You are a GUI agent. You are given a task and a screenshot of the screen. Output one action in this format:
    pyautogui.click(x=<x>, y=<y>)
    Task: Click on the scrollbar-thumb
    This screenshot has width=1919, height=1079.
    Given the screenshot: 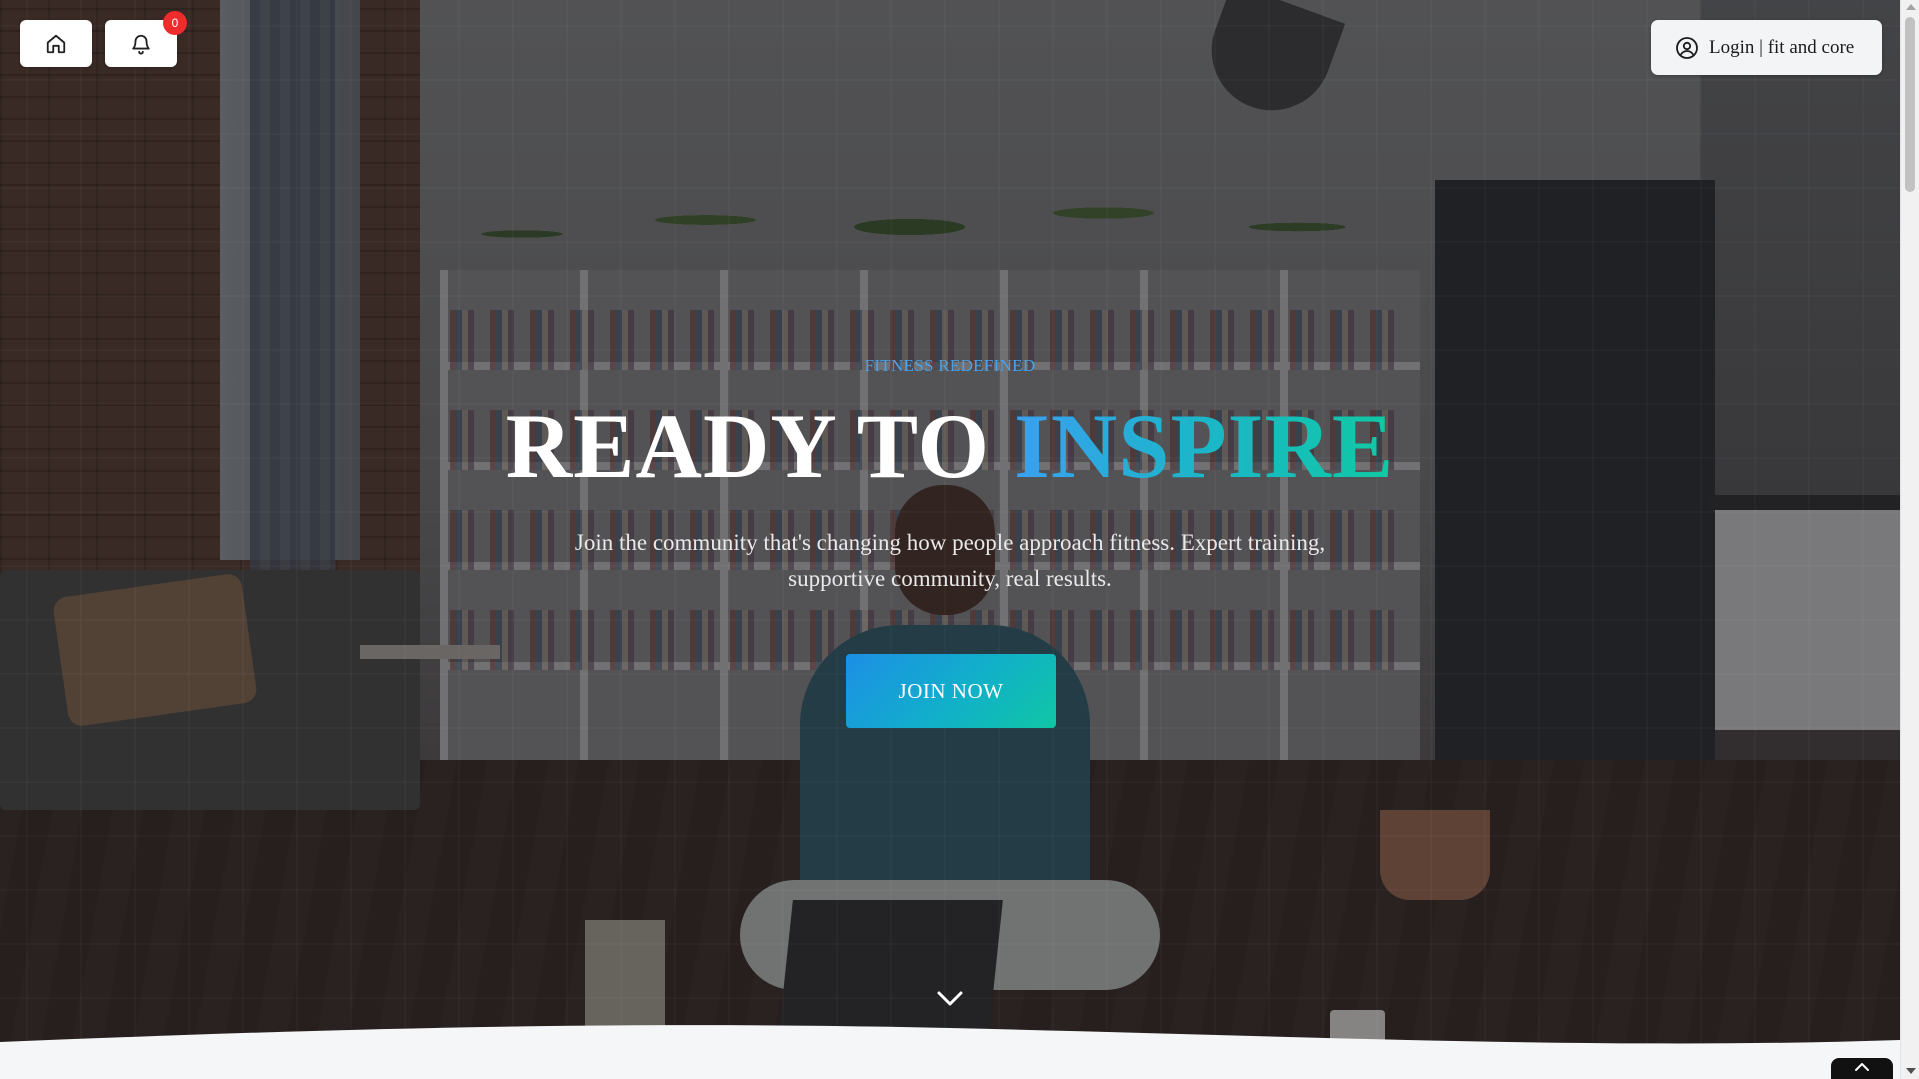 What is the action you would take?
    pyautogui.click(x=1910, y=104)
    